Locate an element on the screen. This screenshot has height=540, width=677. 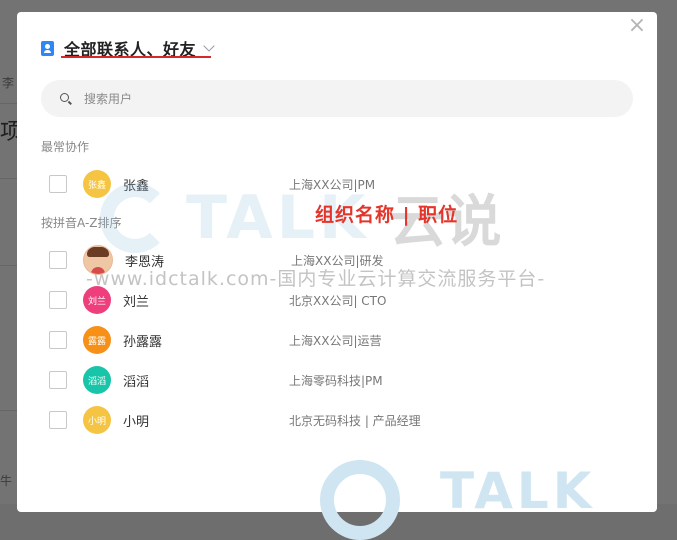
contact-name: 小明 is located at coordinates (136, 422).